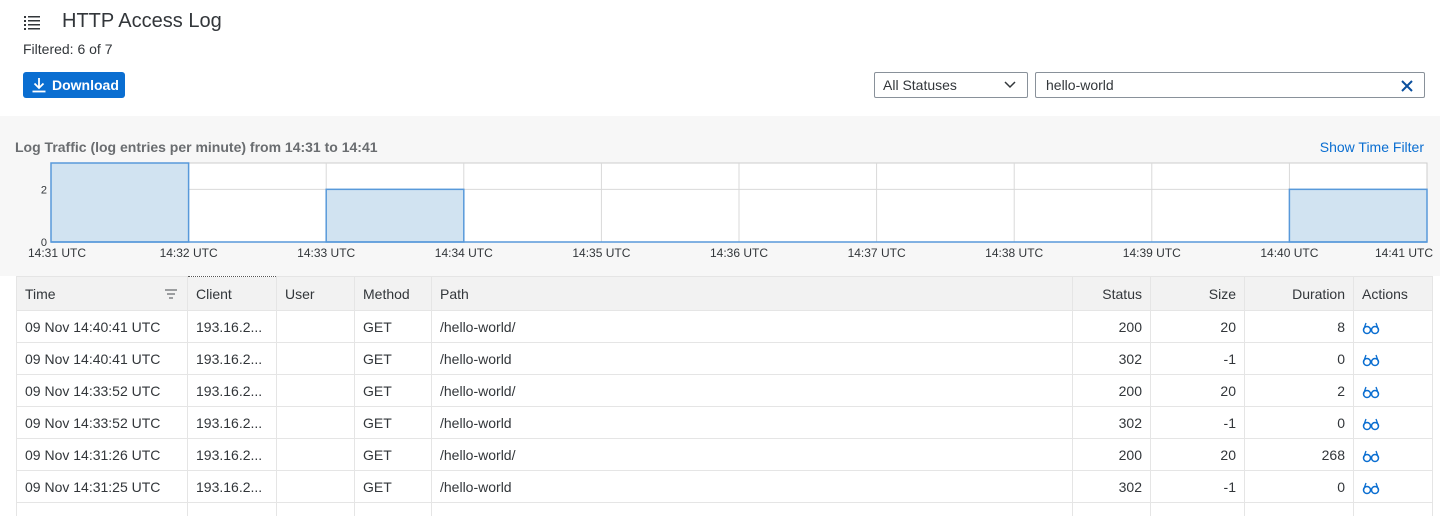 The image size is (1440, 516). Describe the element at coordinates (1299, 454) in the screenshot. I see `cell-duration: 268` at that location.